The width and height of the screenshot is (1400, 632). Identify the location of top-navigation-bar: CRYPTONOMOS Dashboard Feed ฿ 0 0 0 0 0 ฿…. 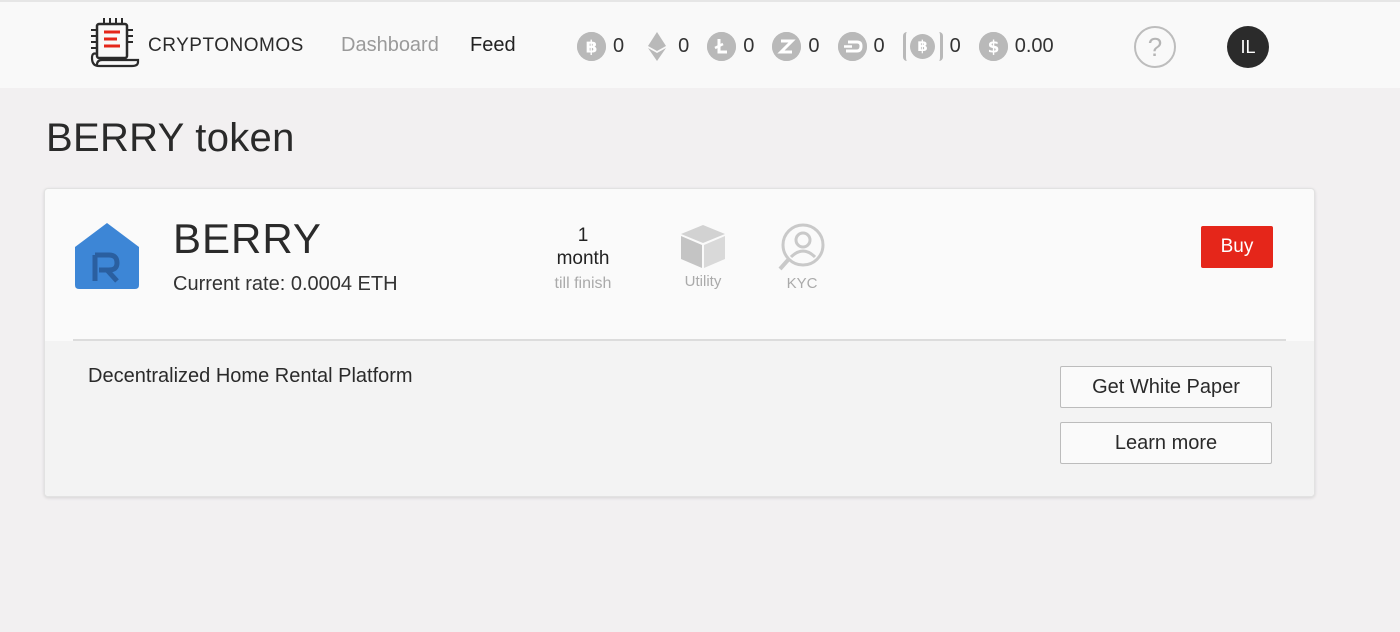
(700, 44).